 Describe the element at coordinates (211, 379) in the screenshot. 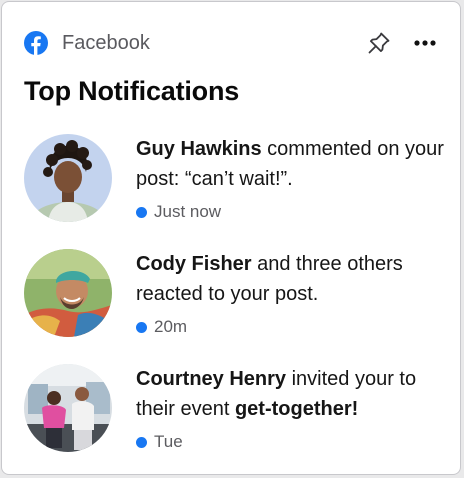

I see `notification-author: Courtney Henry` at that location.